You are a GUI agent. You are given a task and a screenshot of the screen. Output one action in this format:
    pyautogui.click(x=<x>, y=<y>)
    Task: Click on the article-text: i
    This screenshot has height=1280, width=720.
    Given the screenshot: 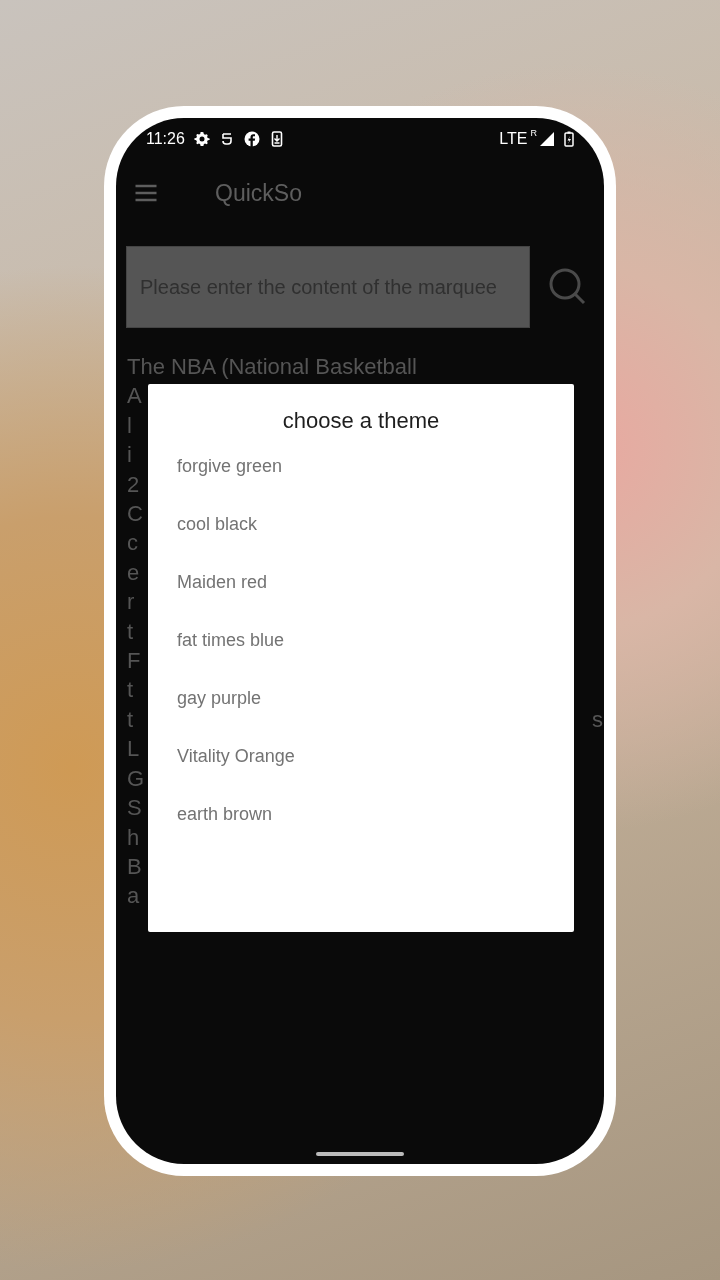 What is the action you would take?
    pyautogui.click(x=129, y=455)
    